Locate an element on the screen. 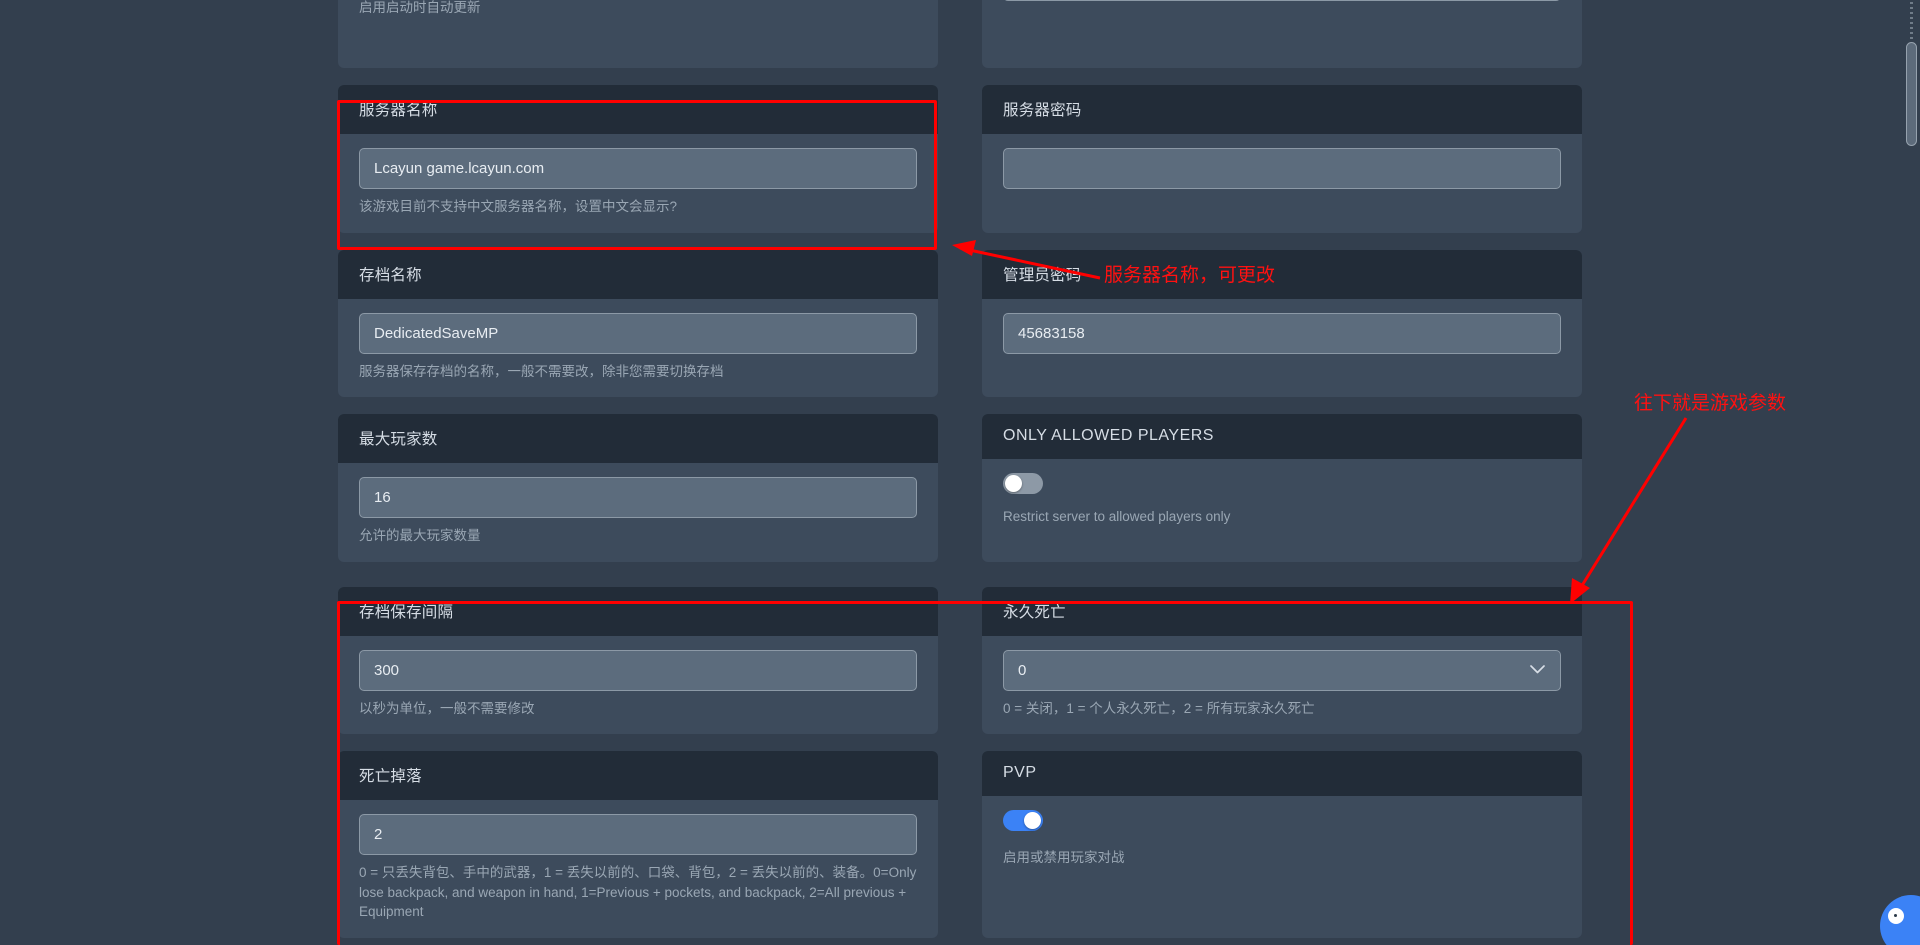 This screenshot has height=945, width=1920. annotation-text-game-params: 往下就是游戏参数 is located at coordinates (1710, 403).